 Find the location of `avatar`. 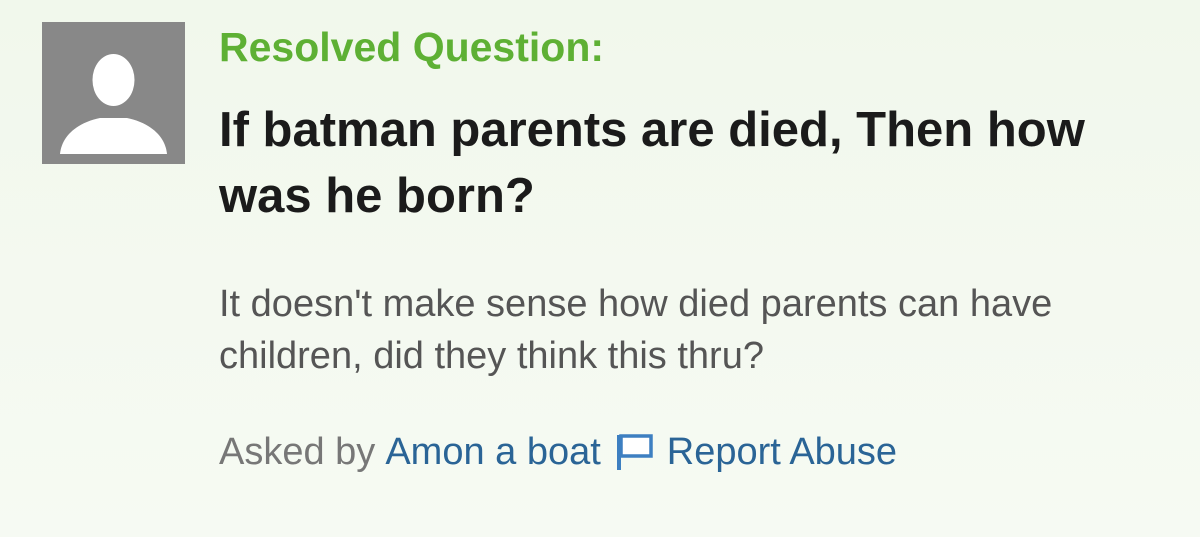

avatar is located at coordinates (113, 93).